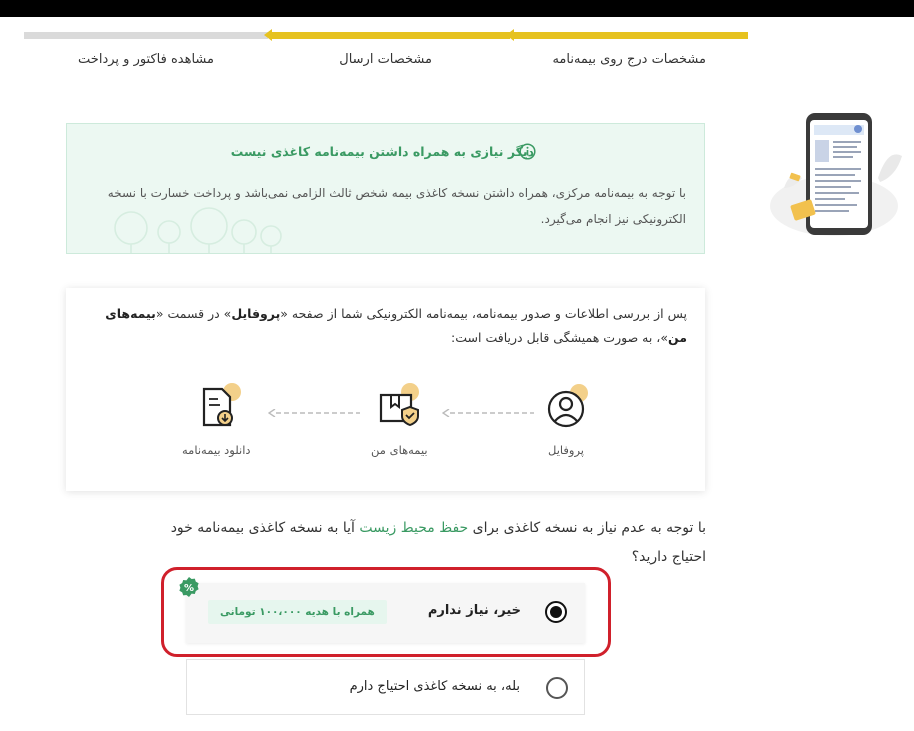 Image resolution: width=914 pixels, height=731 pixels. I want to click on step-label-shipping: مشخصات ارسال, so click(385, 59).